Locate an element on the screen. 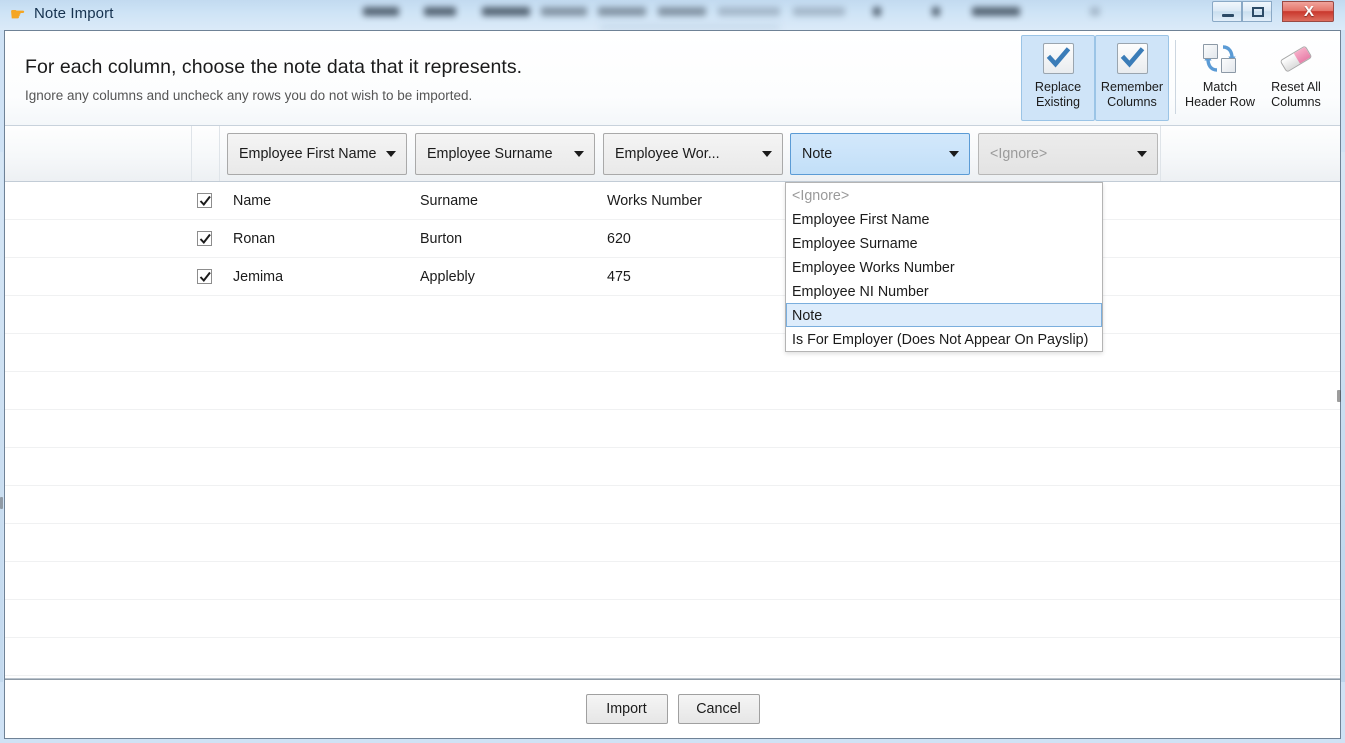 The height and width of the screenshot is (743, 1345). cell-surname: Burton is located at coordinates (441, 239).